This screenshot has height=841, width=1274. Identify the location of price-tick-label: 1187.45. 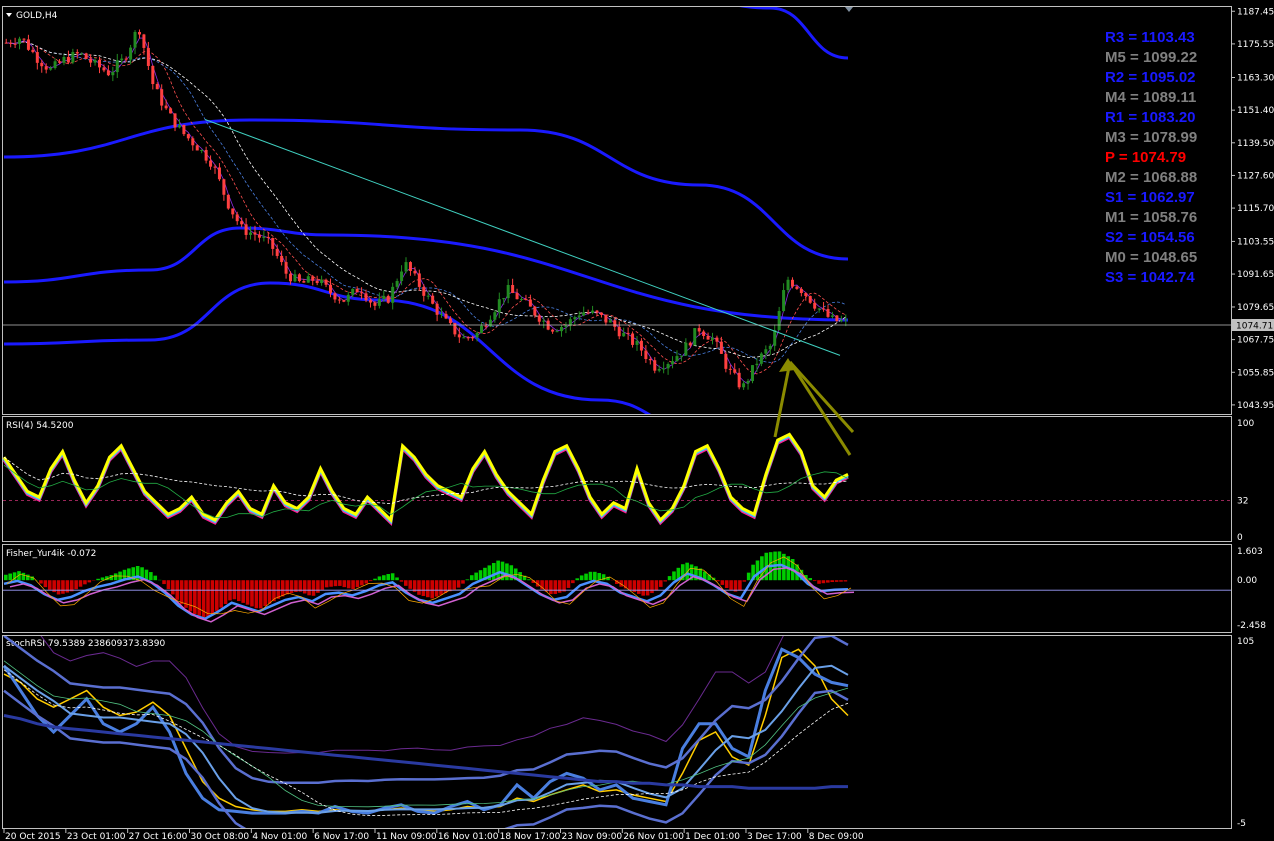
(1255, 12).